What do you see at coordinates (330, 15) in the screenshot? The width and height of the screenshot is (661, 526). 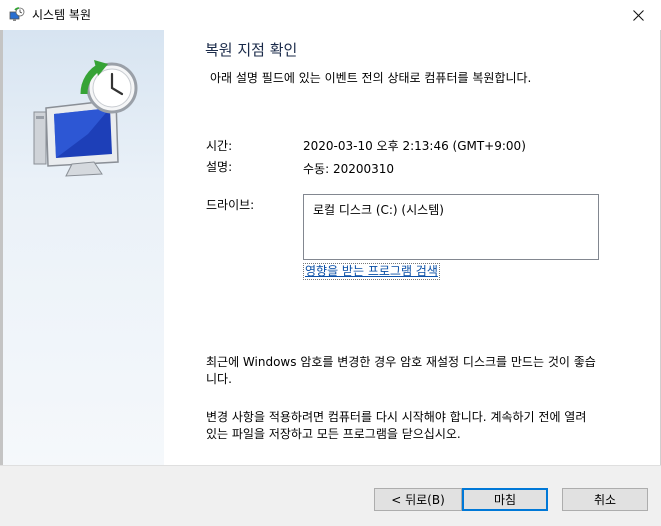 I see `title-bar: 시스템 복원` at bounding box center [330, 15].